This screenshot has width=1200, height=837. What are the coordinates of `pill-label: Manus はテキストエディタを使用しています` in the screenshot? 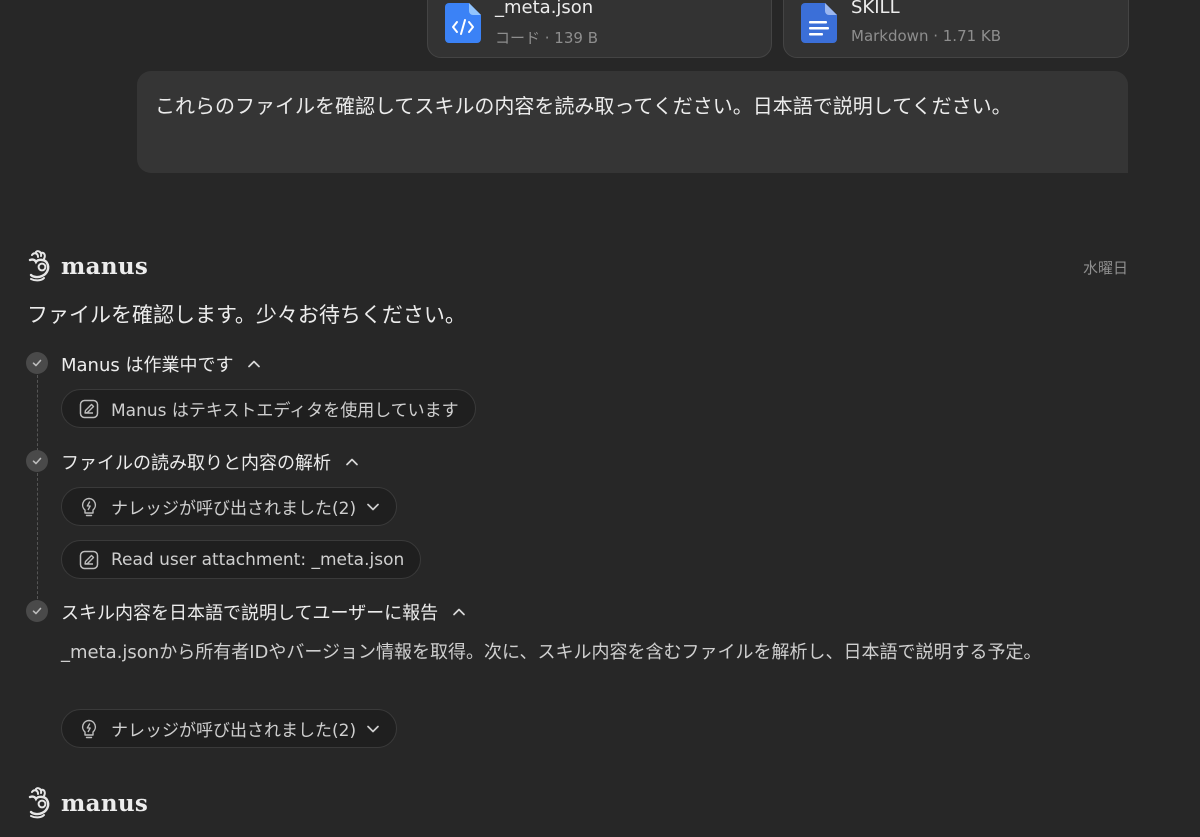 It's located at (285, 411).